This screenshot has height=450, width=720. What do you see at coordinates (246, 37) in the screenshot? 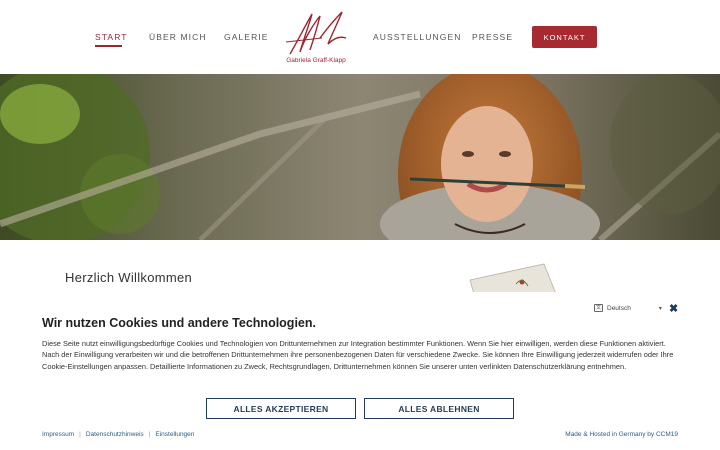
I see `nav-galerie: GALERIE` at bounding box center [246, 37].